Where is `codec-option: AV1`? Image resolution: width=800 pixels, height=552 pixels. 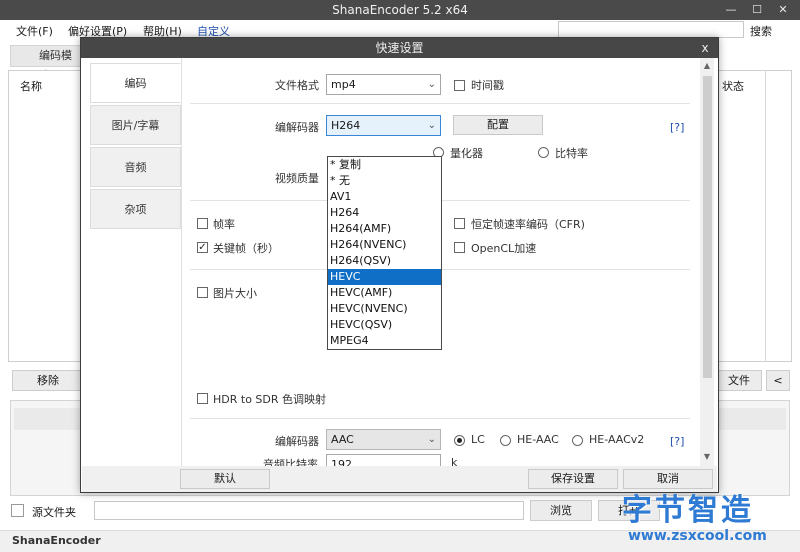
codec-option: AV1 is located at coordinates (384, 197).